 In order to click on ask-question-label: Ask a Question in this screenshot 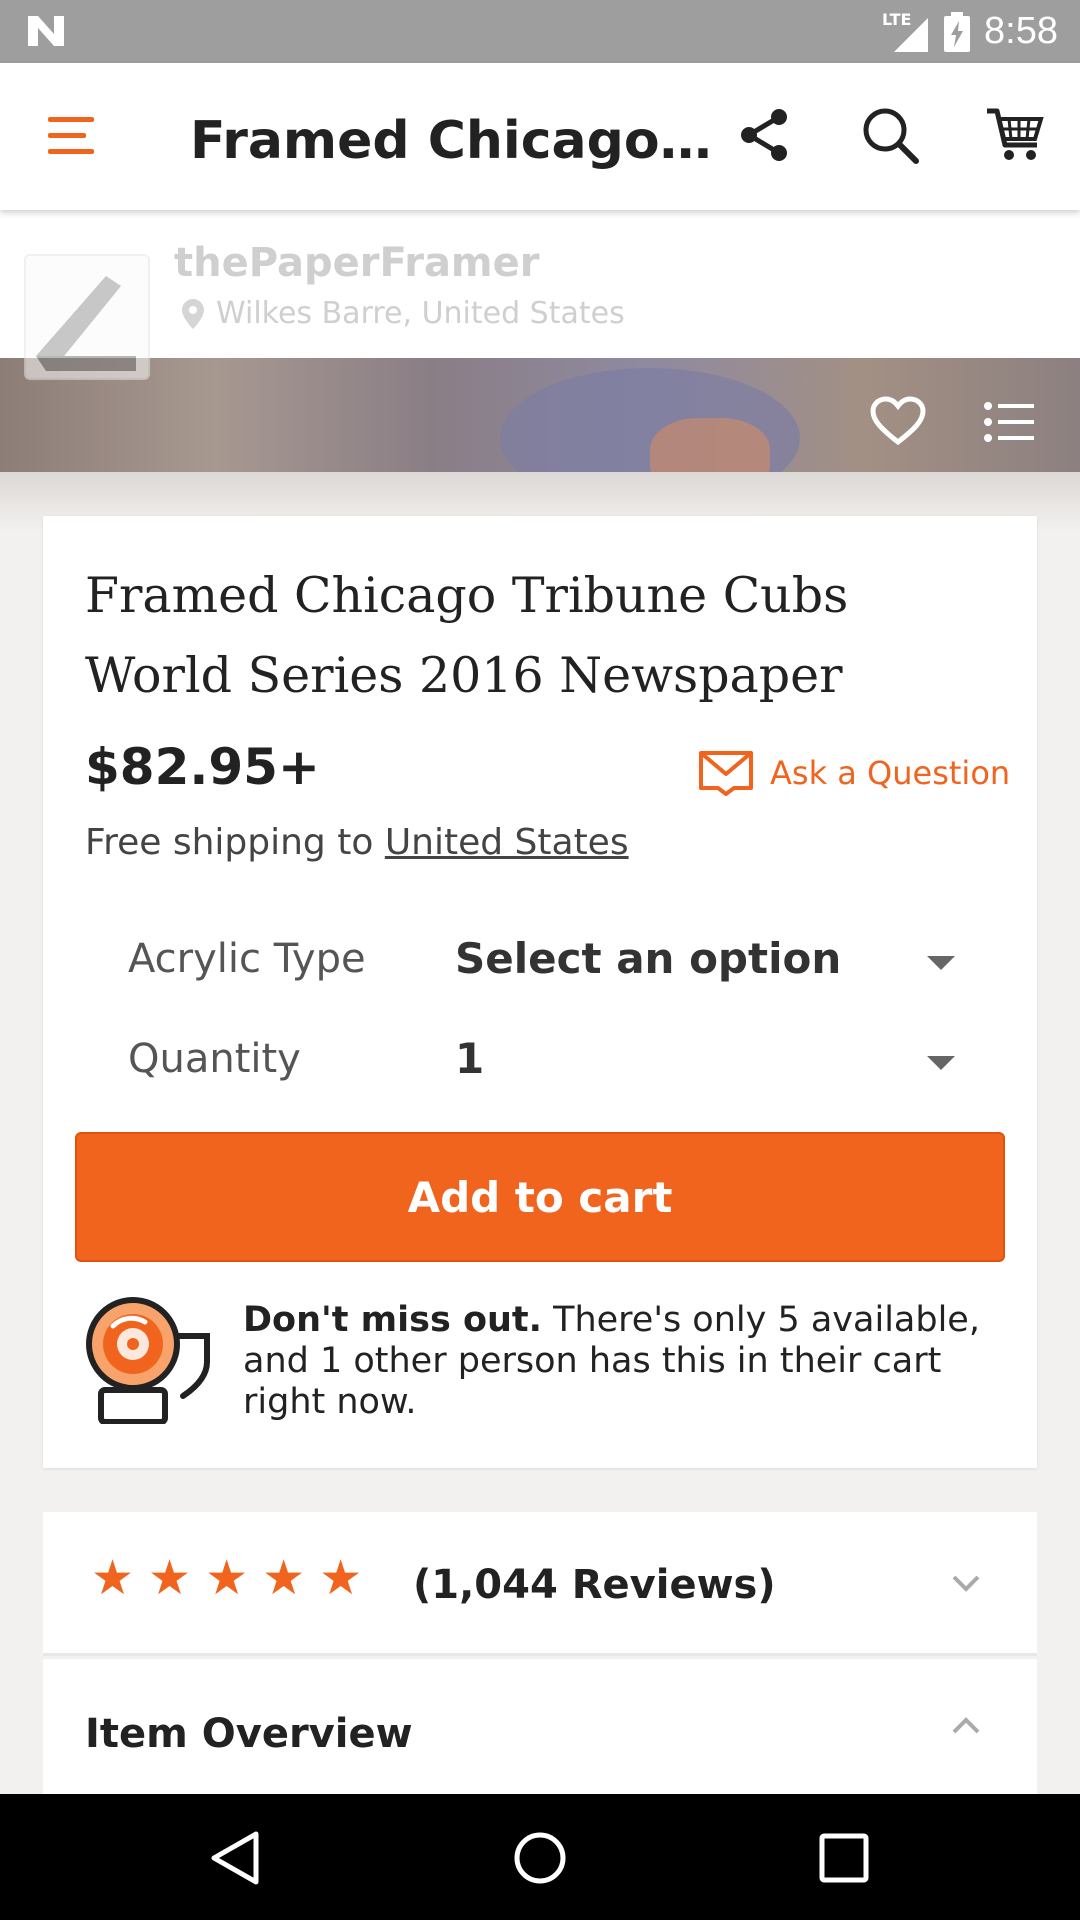, I will do `click(890, 773)`.